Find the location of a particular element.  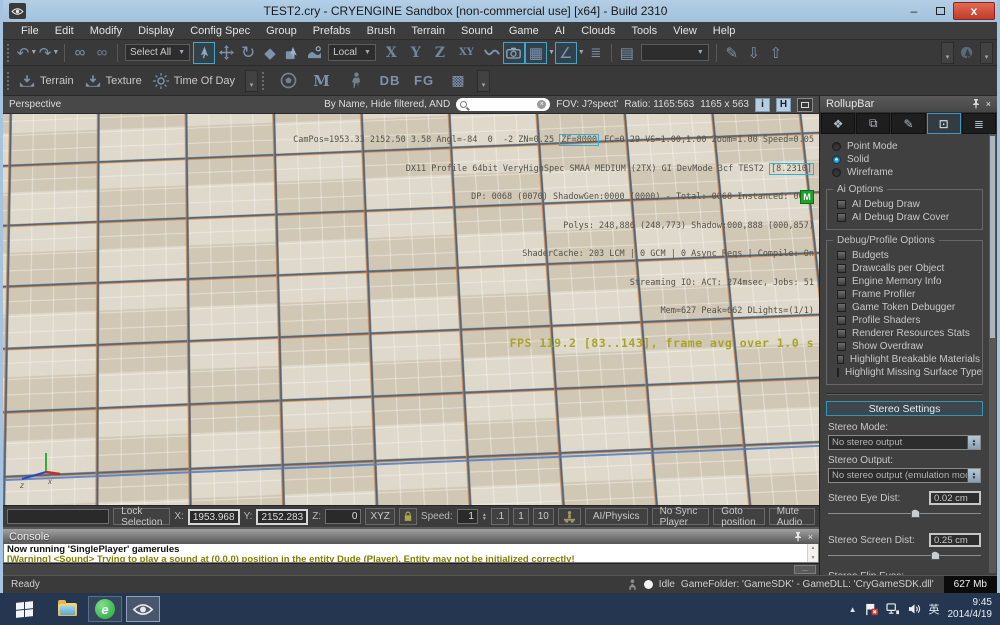

checkbox-profile-shaders: Profile Shaders is located at coordinates (904, 320).